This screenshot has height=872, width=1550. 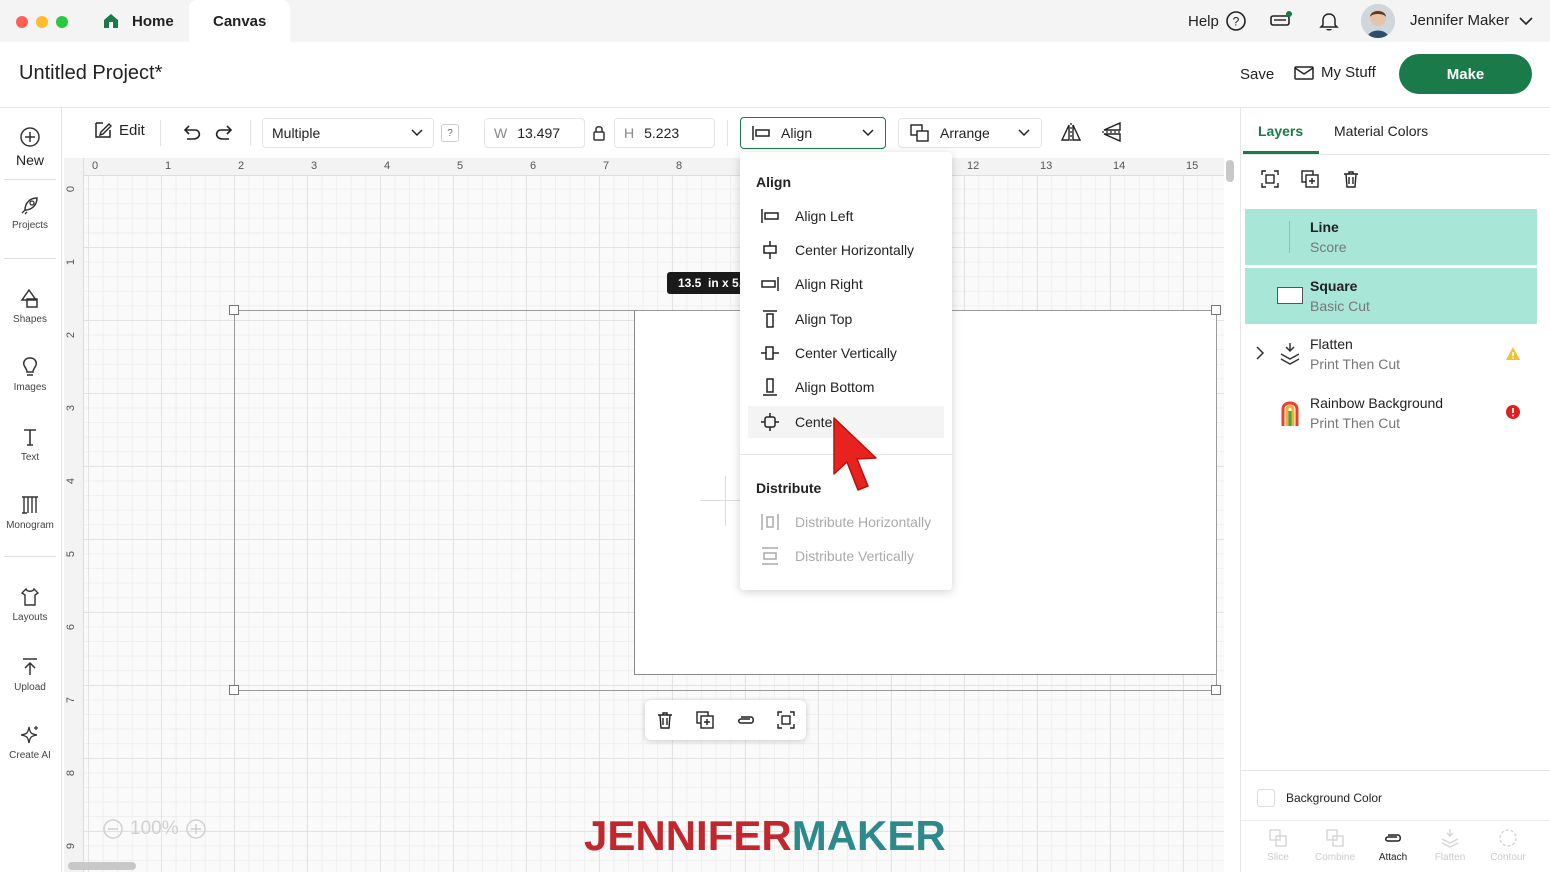 I want to click on attach-icon, so click(x=746, y=720).